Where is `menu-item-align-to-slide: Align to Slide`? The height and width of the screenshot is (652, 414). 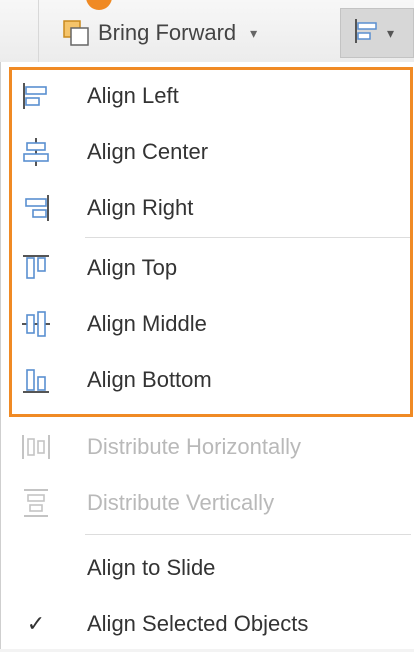 menu-item-align-to-slide: Align to Slide is located at coordinates (213, 568).